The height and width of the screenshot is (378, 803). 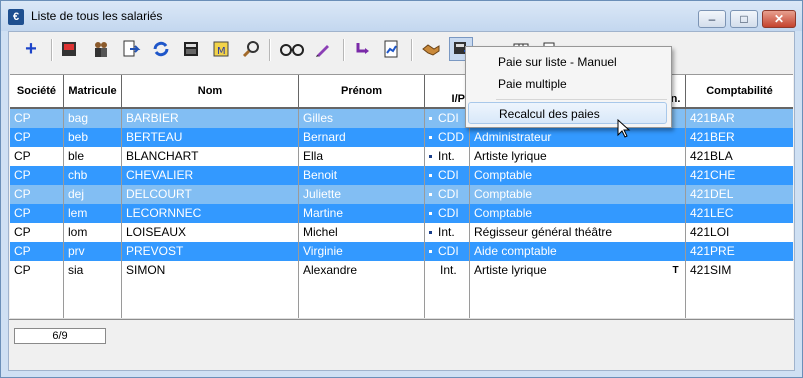 I want to click on app-icon: €, so click(x=16, y=17).